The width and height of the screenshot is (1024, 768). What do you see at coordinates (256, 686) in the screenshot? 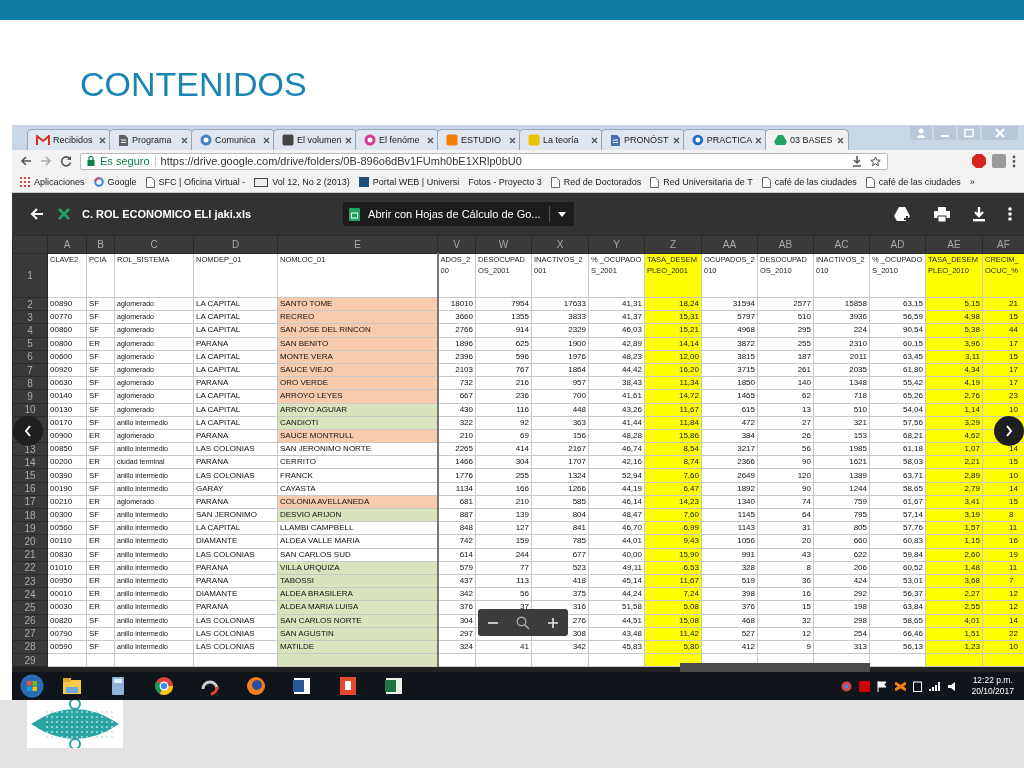
I see `globe-icon` at bounding box center [256, 686].